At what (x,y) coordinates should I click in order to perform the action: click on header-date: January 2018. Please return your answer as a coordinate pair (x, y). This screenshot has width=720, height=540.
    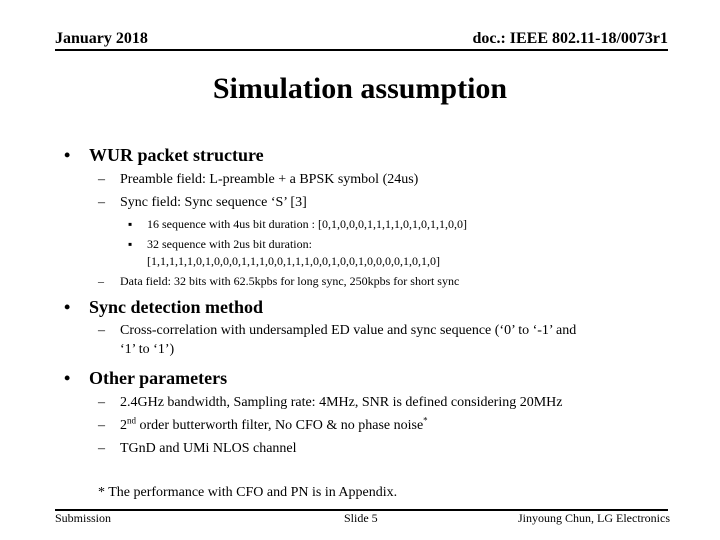
    Looking at the image, I should click on (101, 38).